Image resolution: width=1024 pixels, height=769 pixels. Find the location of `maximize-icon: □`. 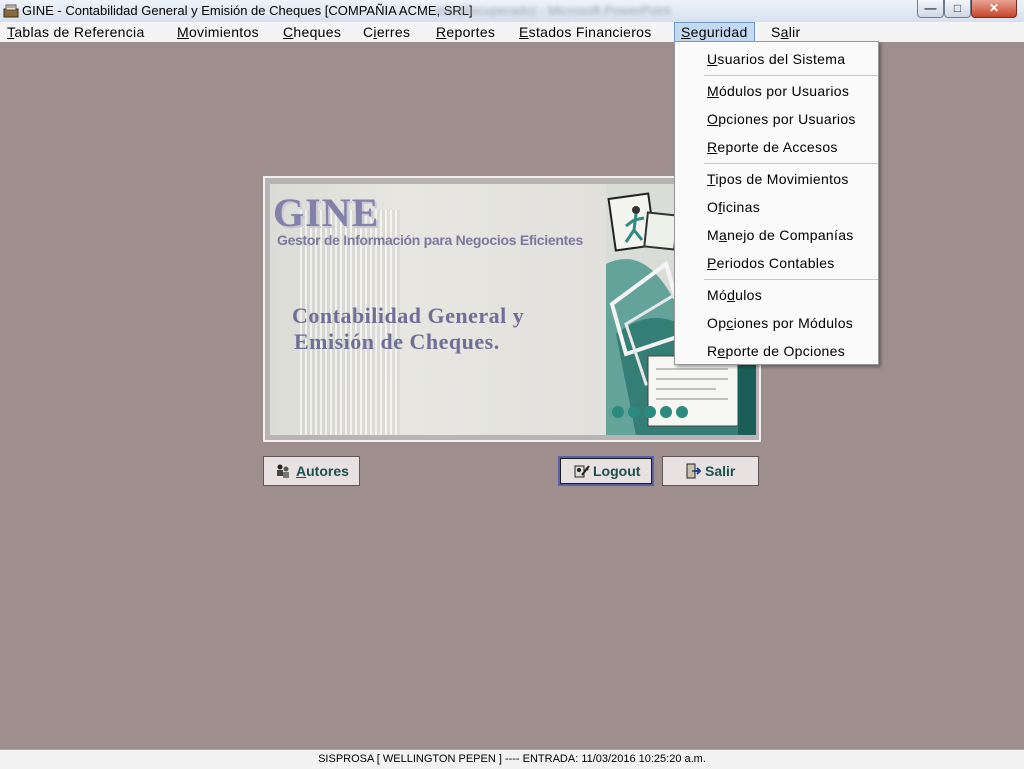

maximize-icon: □ is located at coordinates (957, 8).